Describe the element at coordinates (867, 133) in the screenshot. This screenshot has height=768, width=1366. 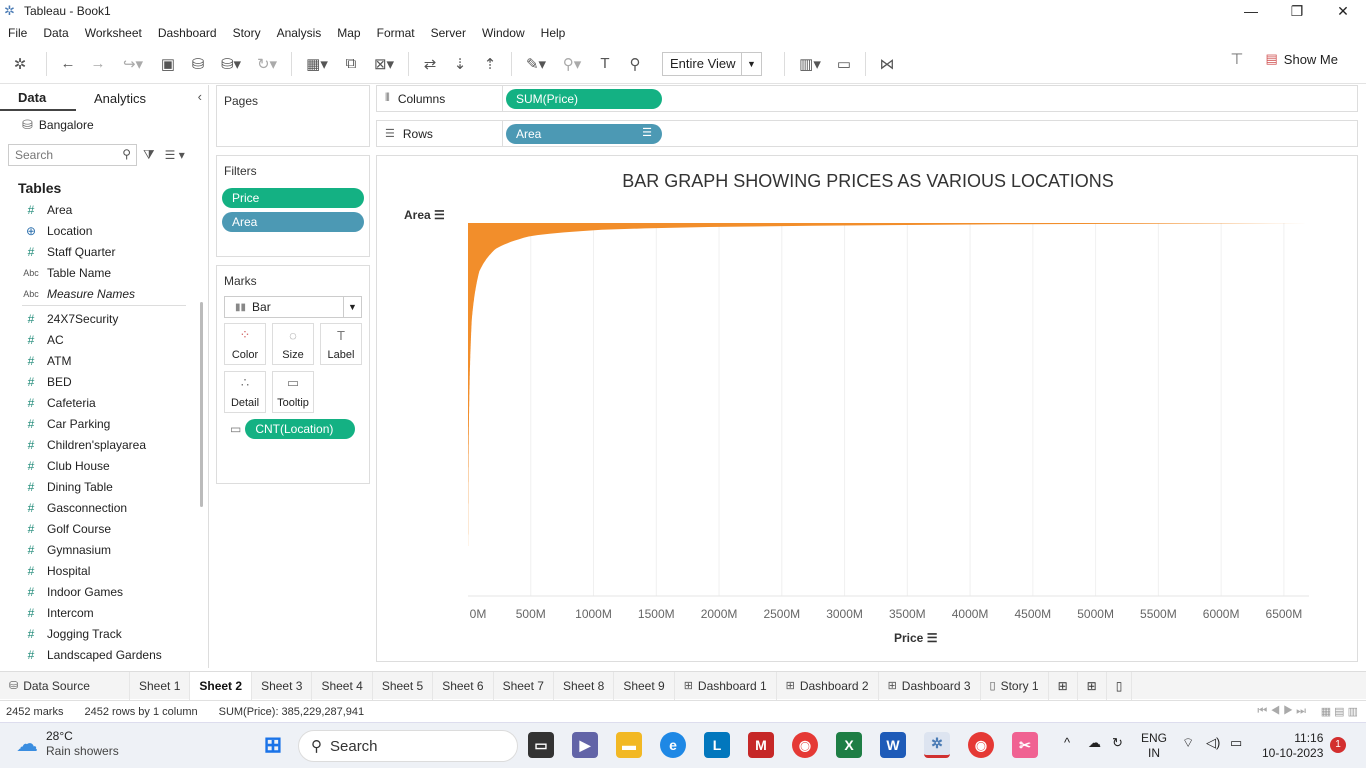
I see `rows-shelf: ☰ Rows Area ☰` at that location.